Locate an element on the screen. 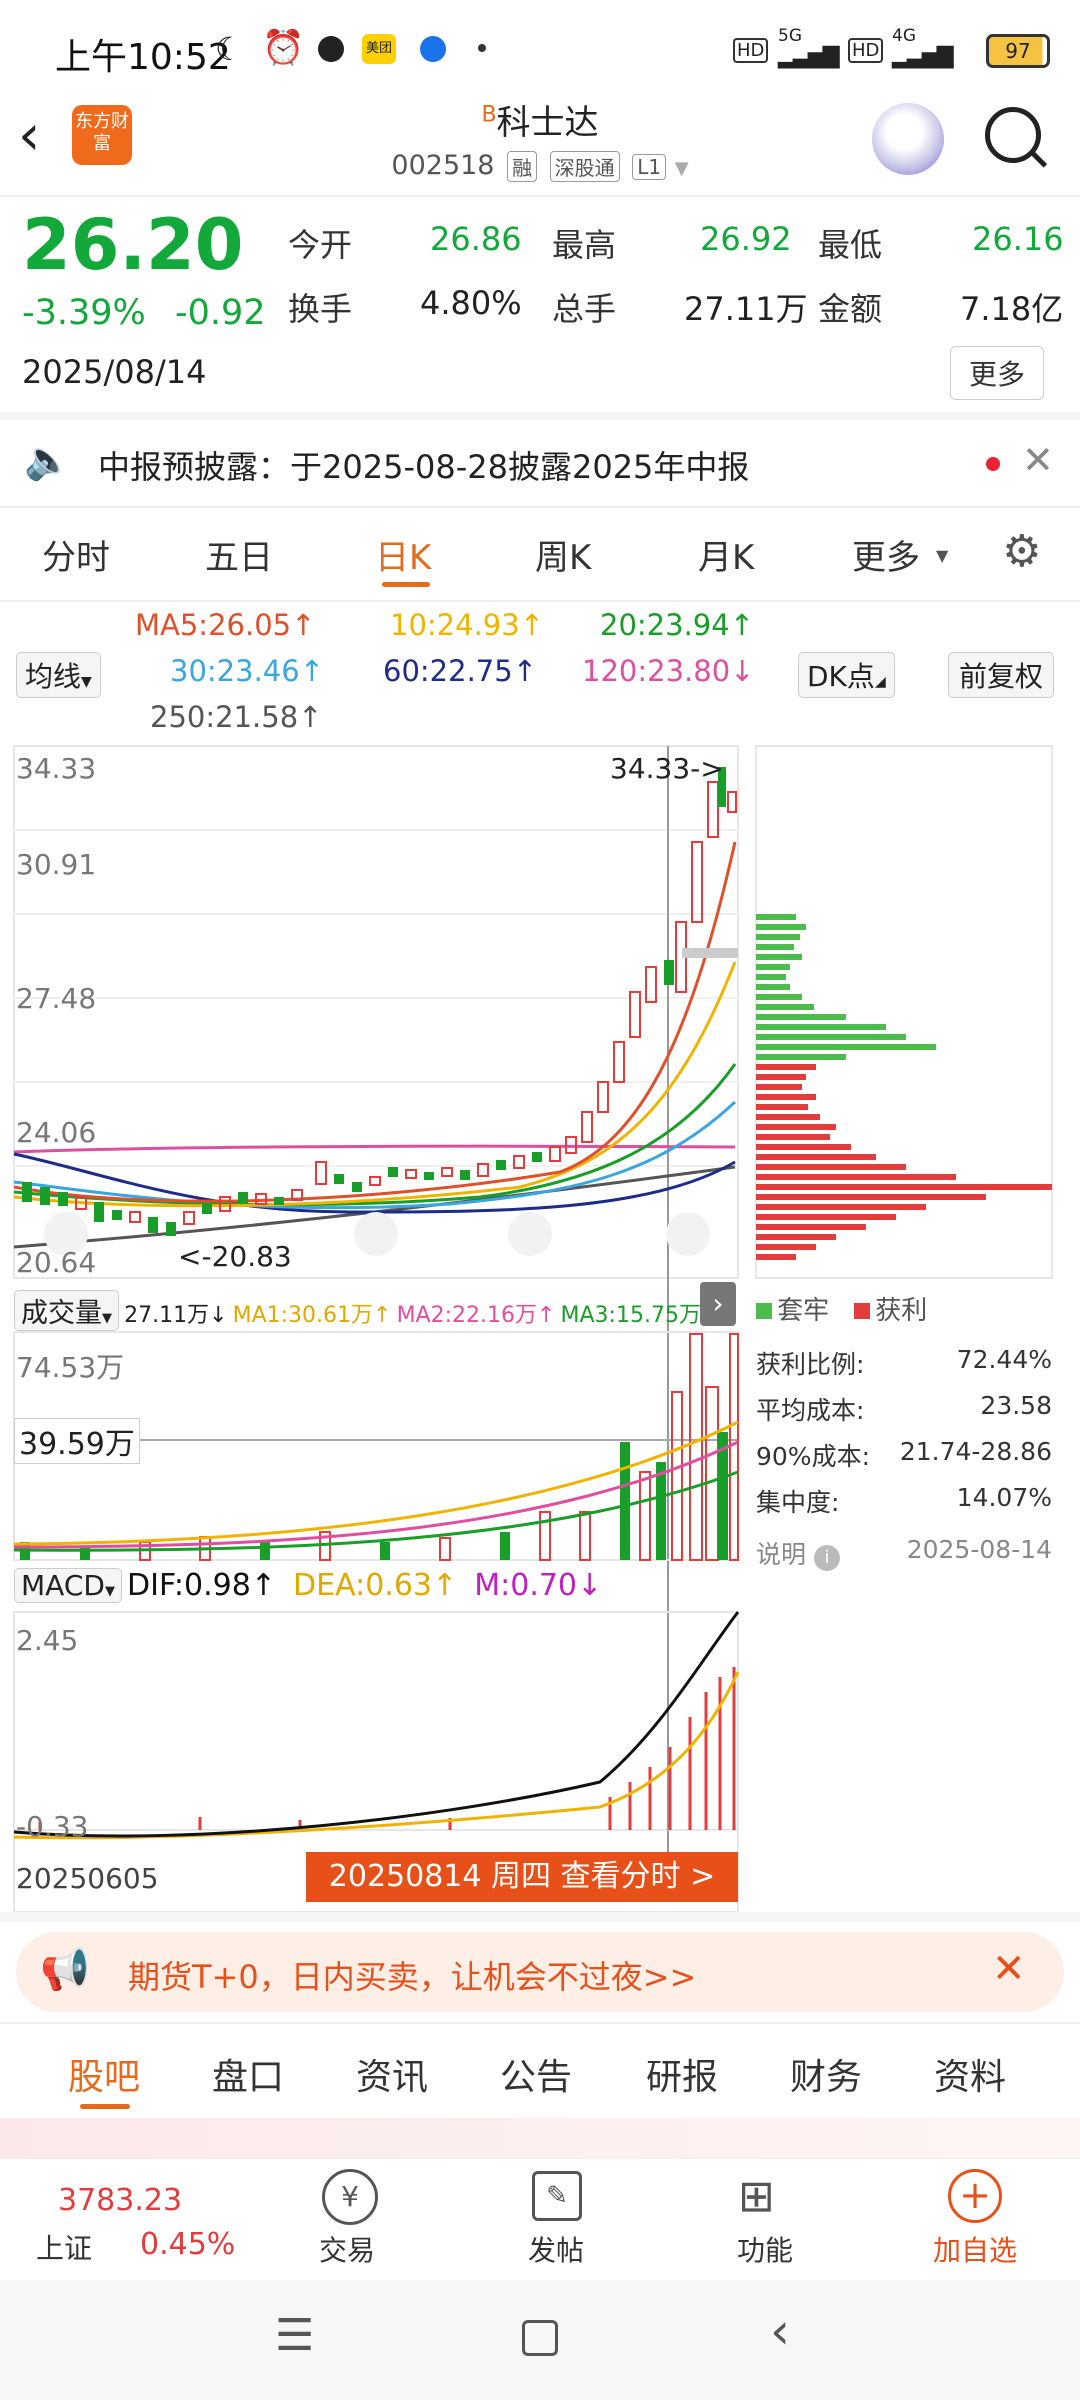 This screenshot has width=1080, height=2400. tab-research: 研报 is located at coordinates (682, 2074).